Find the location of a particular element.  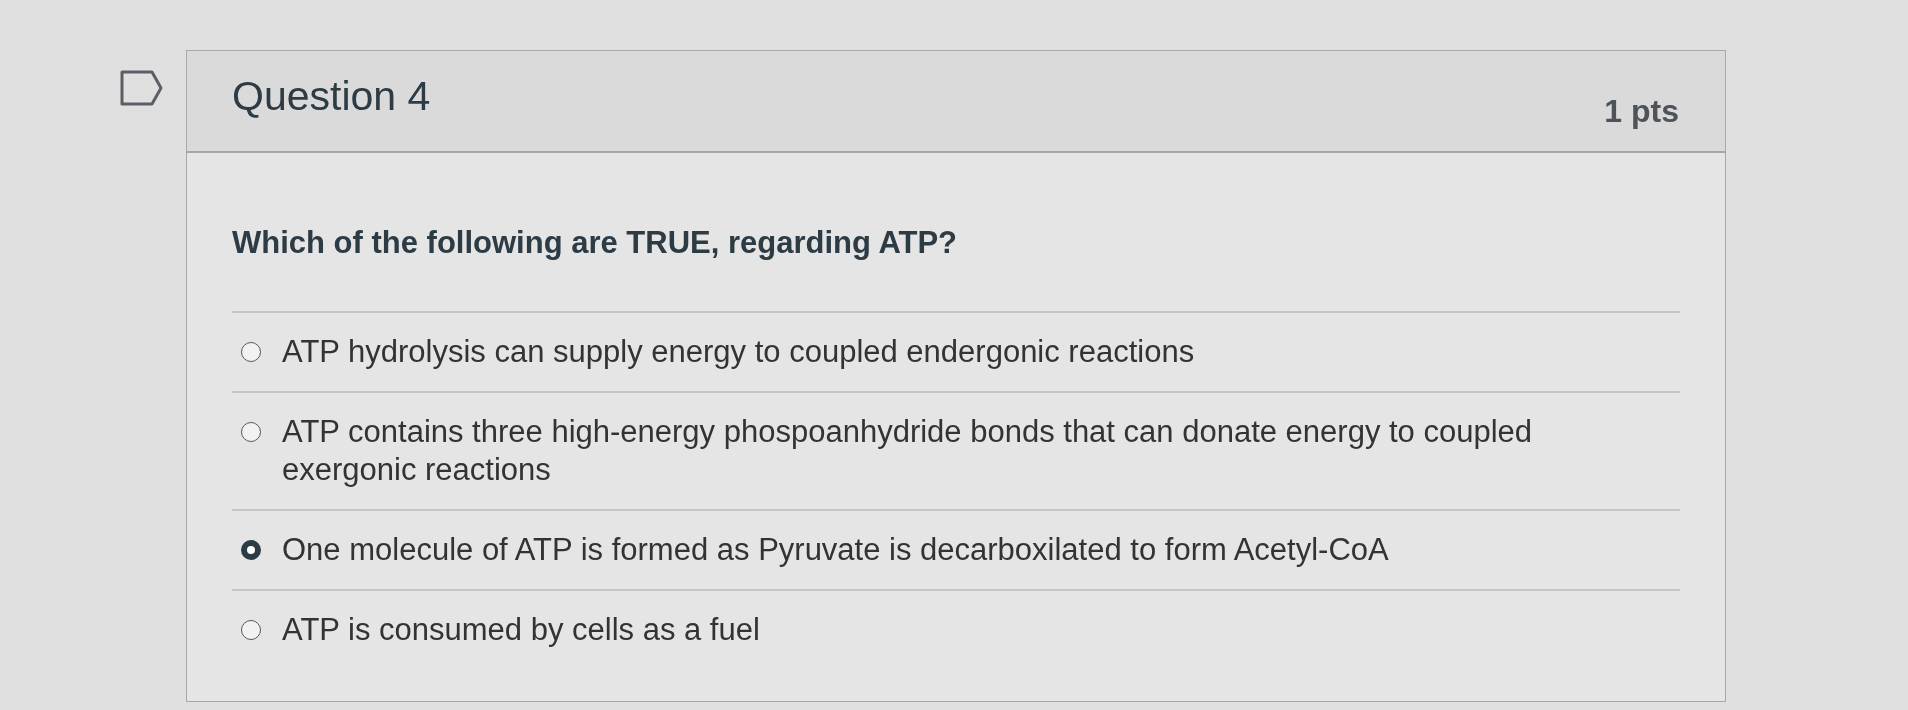

question-prompt: Which of the following are TRUE, regarding ATP? is located at coordinates (595, 243).